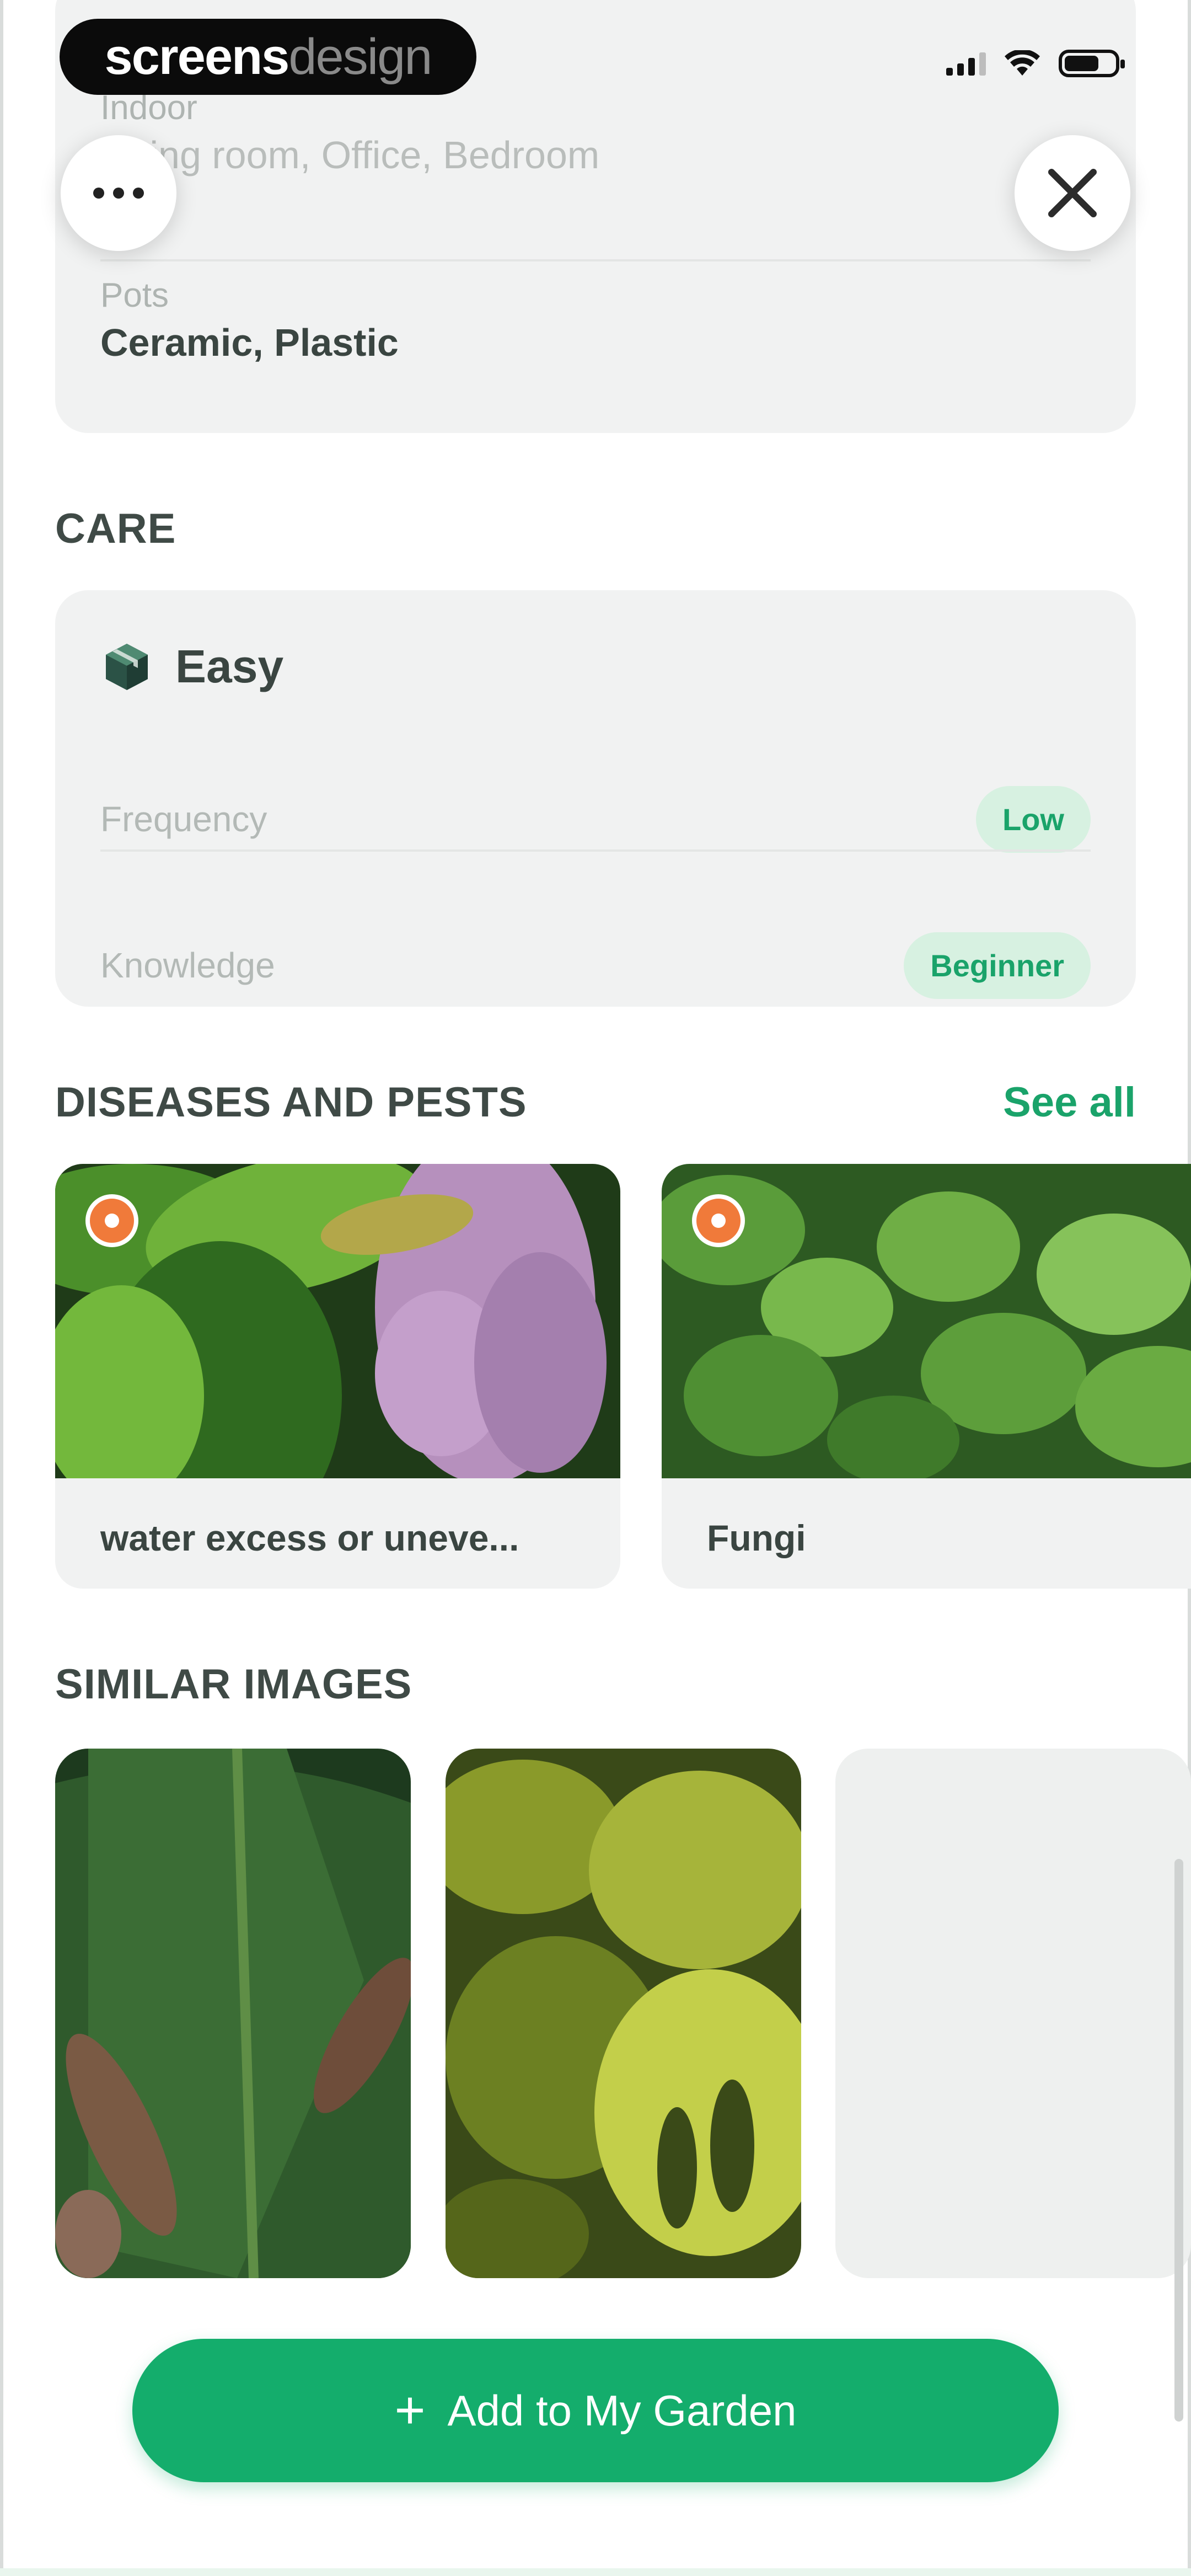  What do you see at coordinates (350, 132) in the screenshot?
I see `indoor-row: Indoor Living room, Office, Bedroom` at bounding box center [350, 132].